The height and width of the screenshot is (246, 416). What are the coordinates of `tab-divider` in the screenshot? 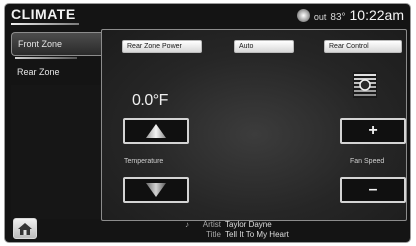 It's located at (46, 58).